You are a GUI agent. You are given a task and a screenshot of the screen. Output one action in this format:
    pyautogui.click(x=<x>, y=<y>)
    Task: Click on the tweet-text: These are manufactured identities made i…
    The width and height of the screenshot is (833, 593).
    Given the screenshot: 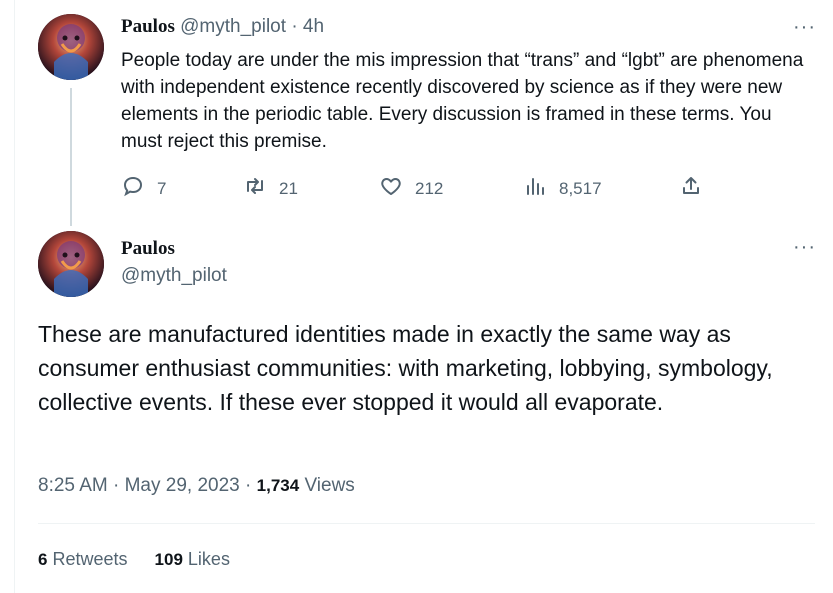 What is the action you would take?
    pyautogui.click(x=405, y=368)
    